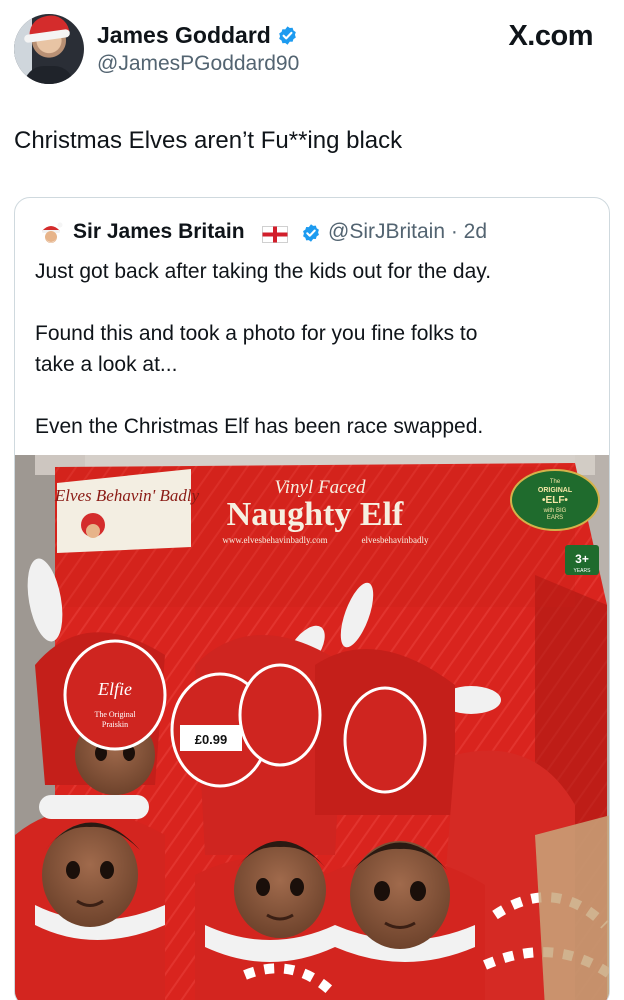 Image resolution: width=624 pixels, height=1000 pixels. I want to click on svg-text: The Original, so click(115, 714).